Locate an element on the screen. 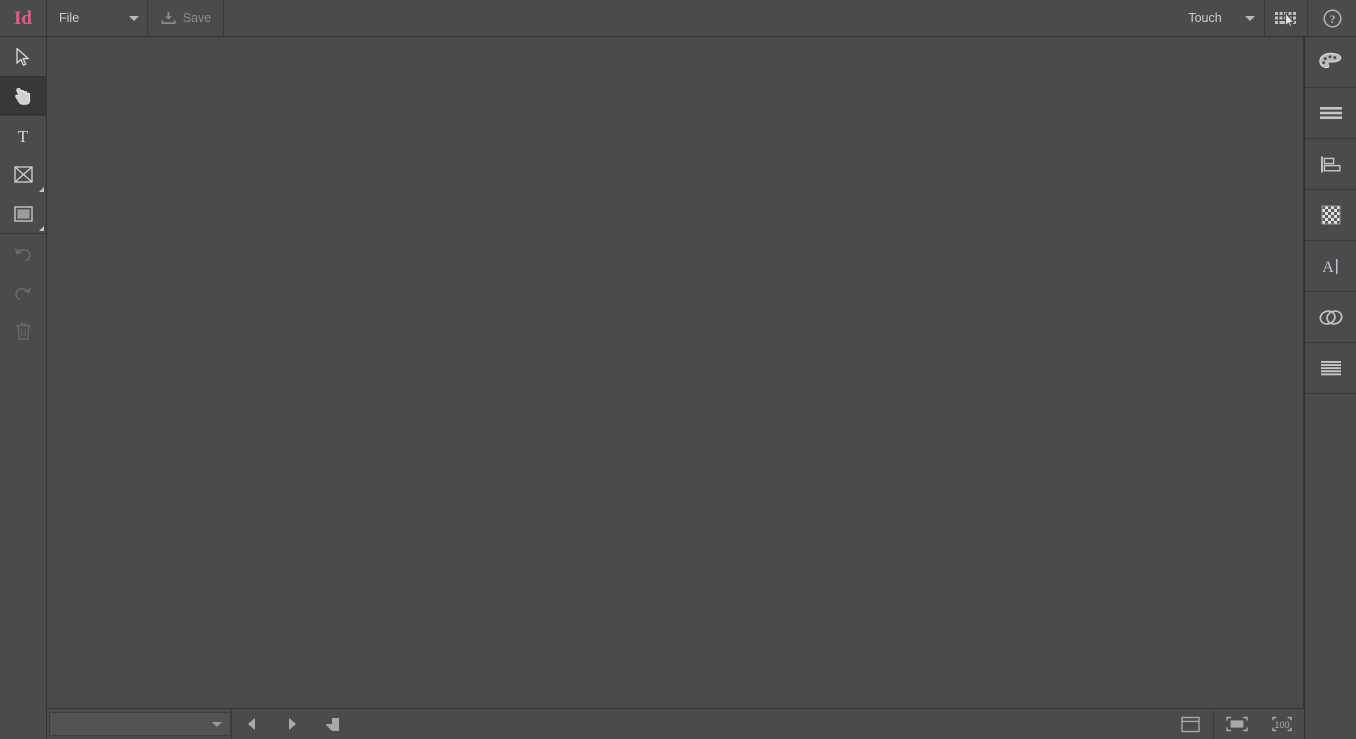 The height and width of the screenshot is (739, 1356). panels-rail: A is located at coordinates (1330, 388).